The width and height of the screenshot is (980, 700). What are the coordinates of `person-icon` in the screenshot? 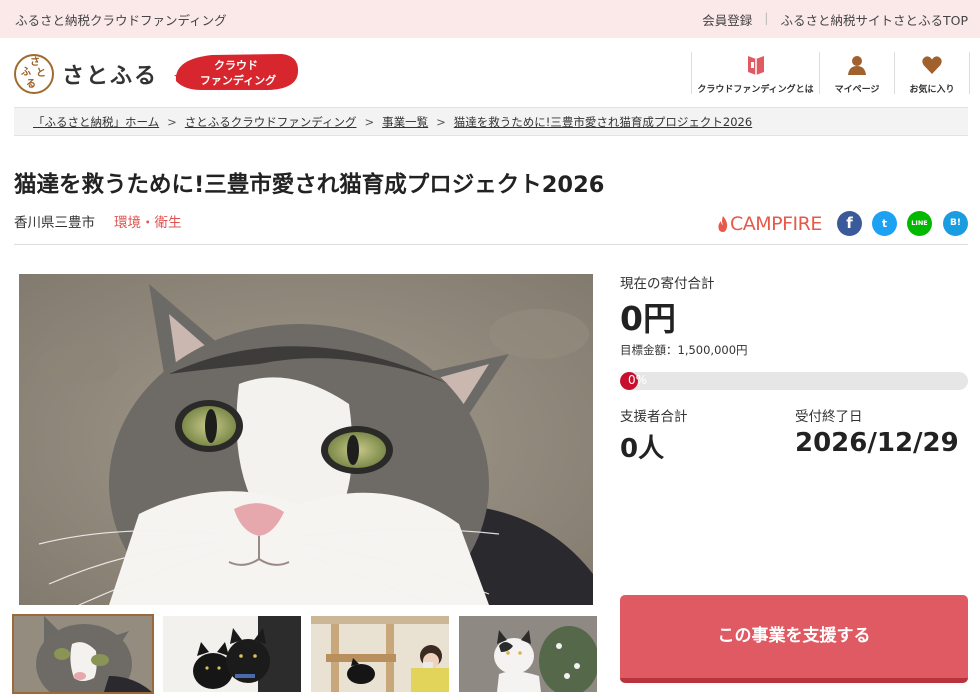 It's located at (857, 65).